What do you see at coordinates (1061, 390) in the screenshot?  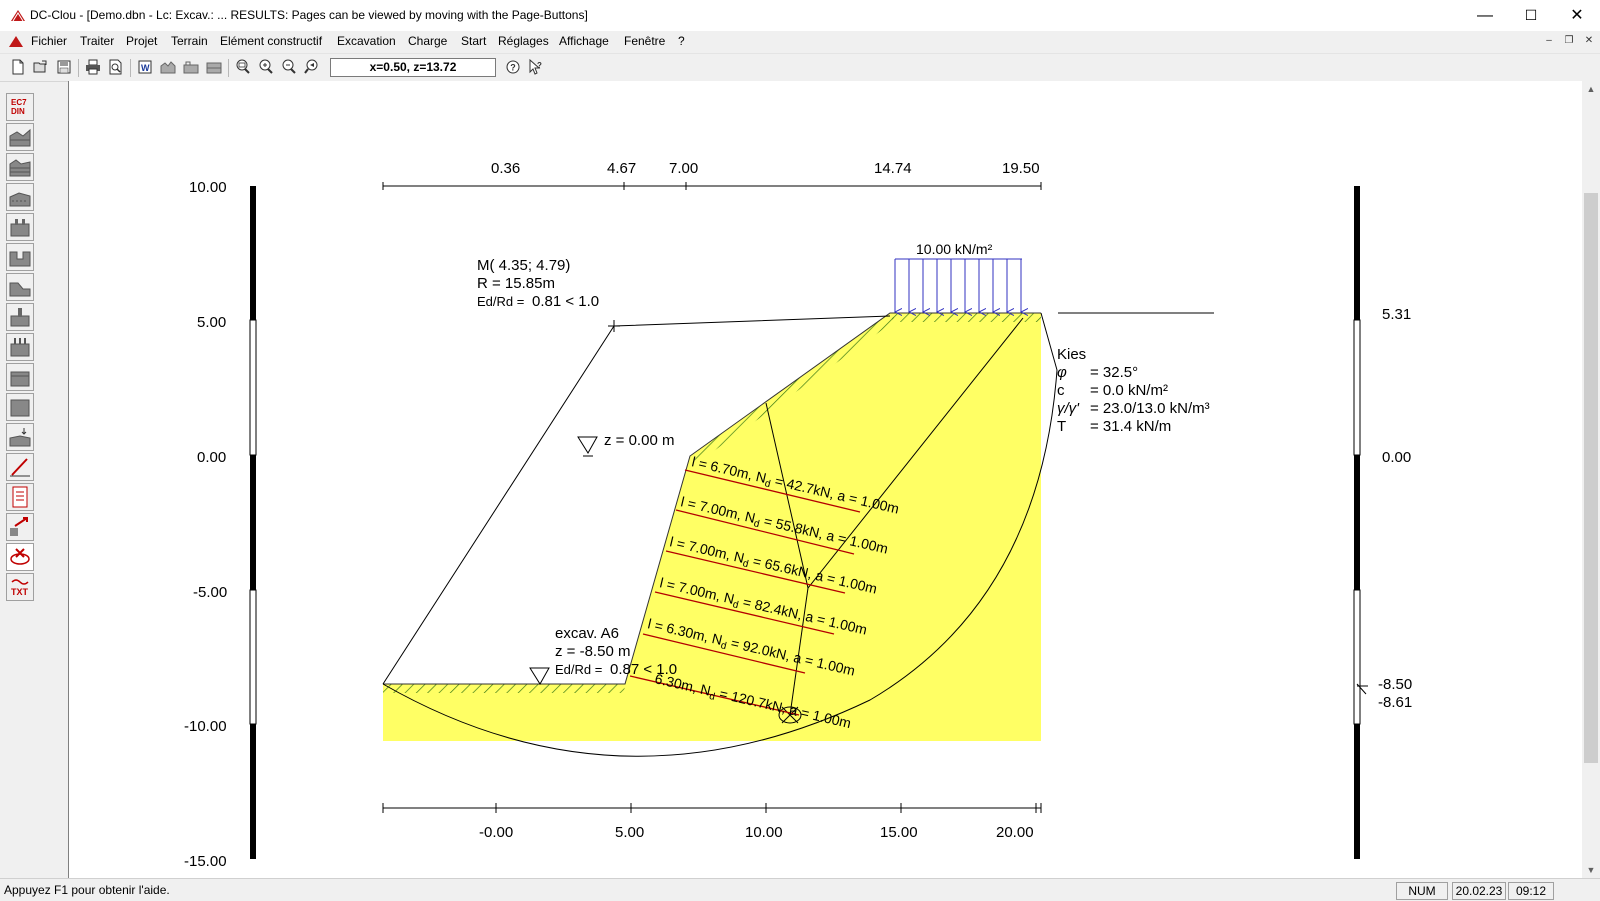 I see `soil-c-symbol: c` at bounding box center [1061, 390].